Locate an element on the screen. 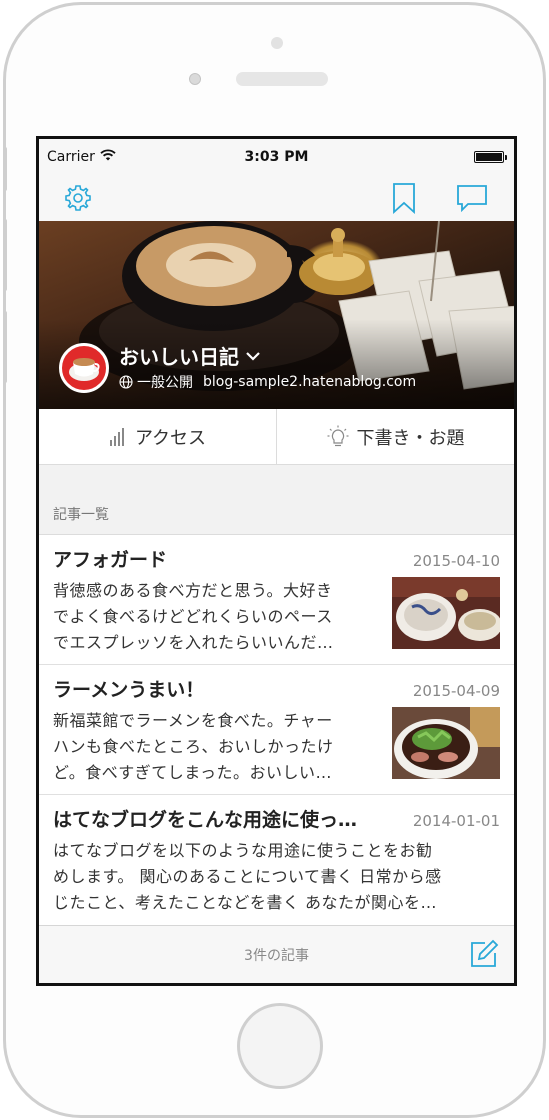 The width and height of the screenshot is (549, 1120). compose-button is located at coordinates (484, 954).